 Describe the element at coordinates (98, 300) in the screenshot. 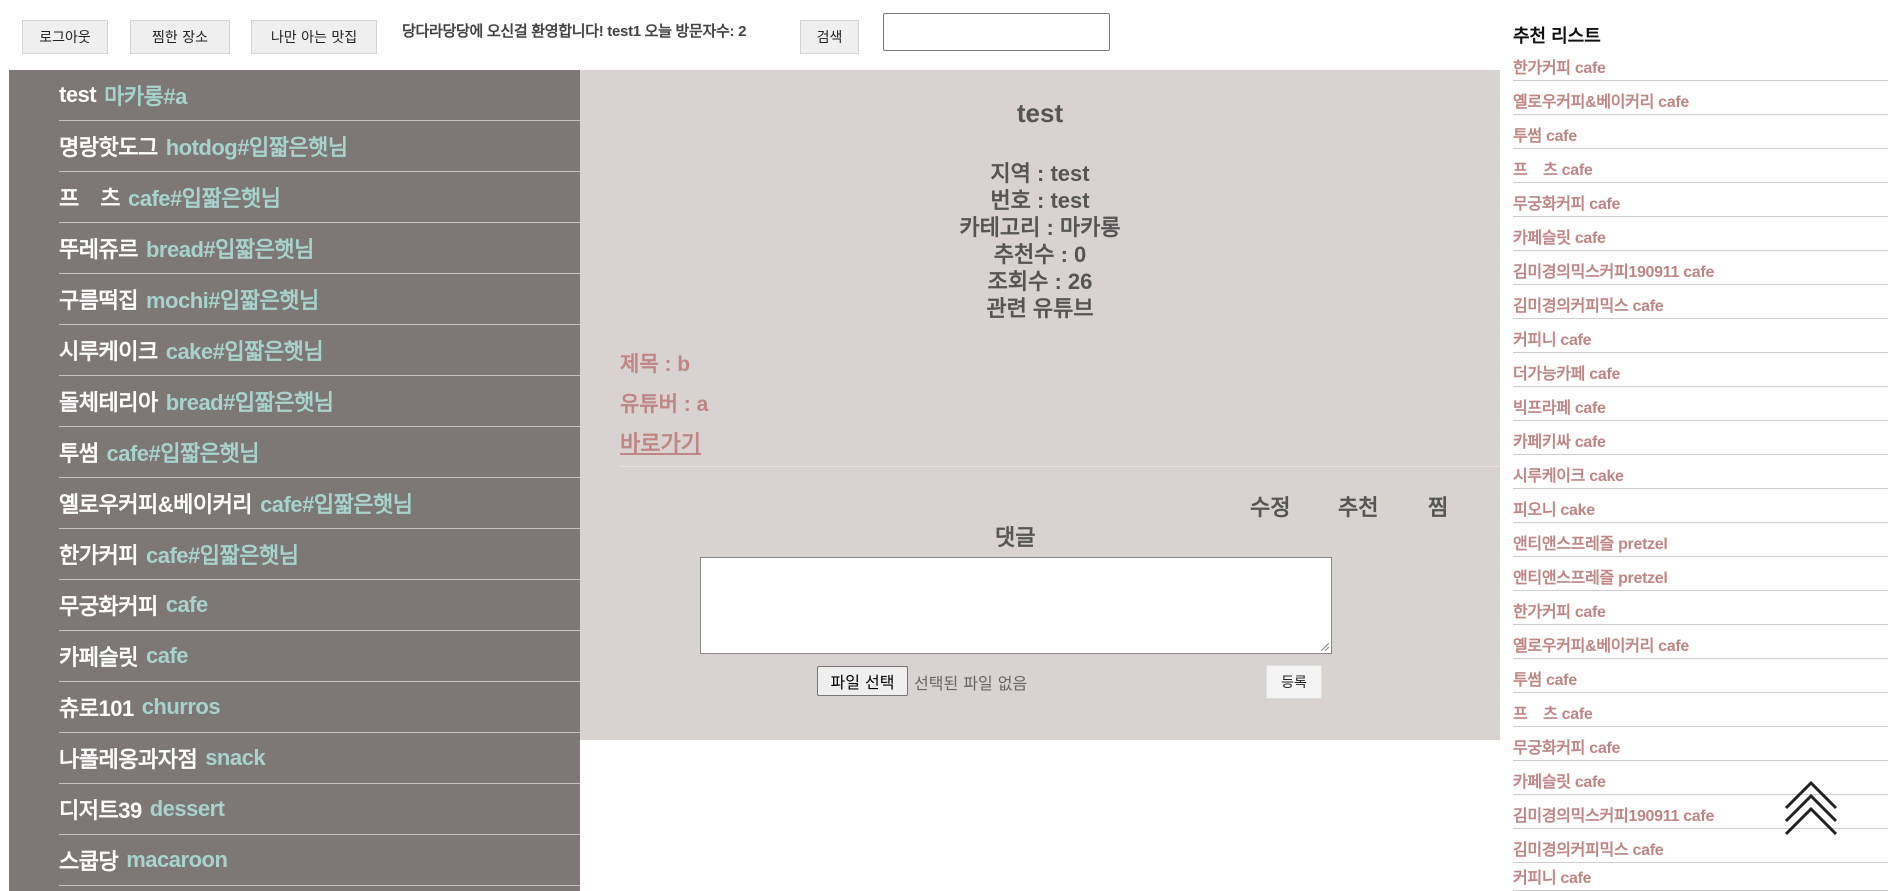

I see `item-name: 구름떡집` at that location.